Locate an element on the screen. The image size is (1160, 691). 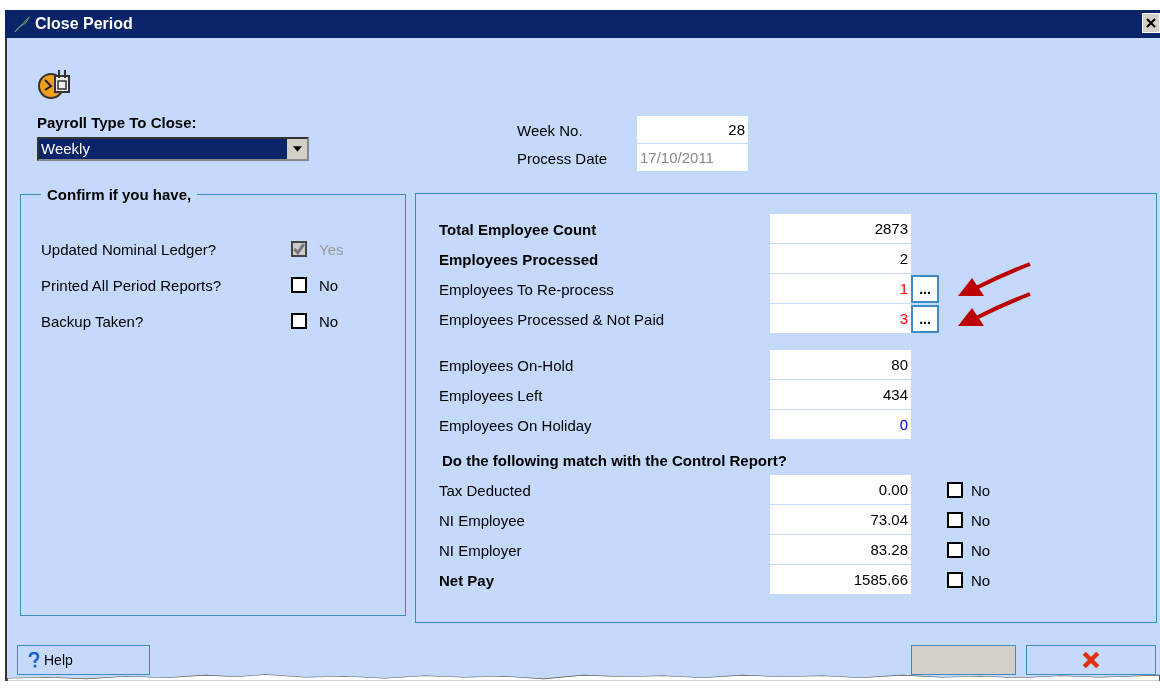
quill-icon is located at coordinates (22, 24).